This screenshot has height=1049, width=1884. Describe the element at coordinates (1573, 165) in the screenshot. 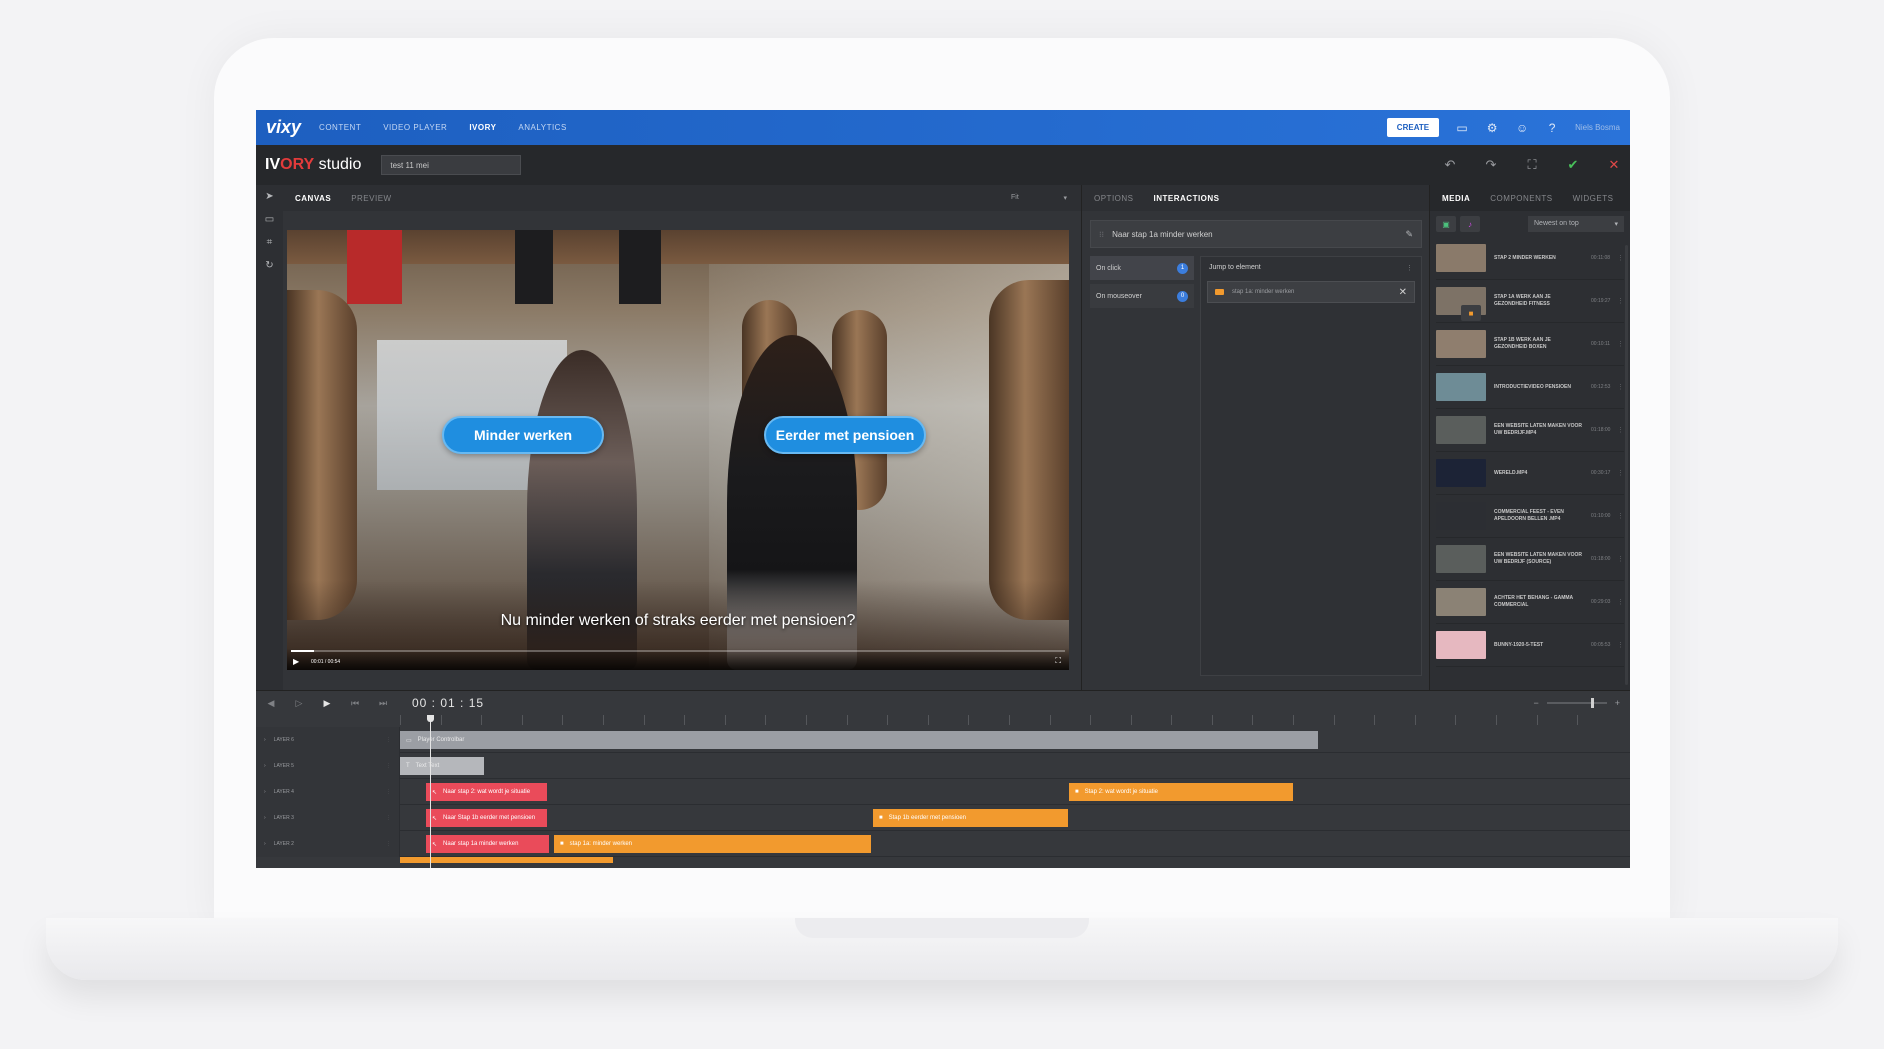

I see `check-icon: ✔` at that location.